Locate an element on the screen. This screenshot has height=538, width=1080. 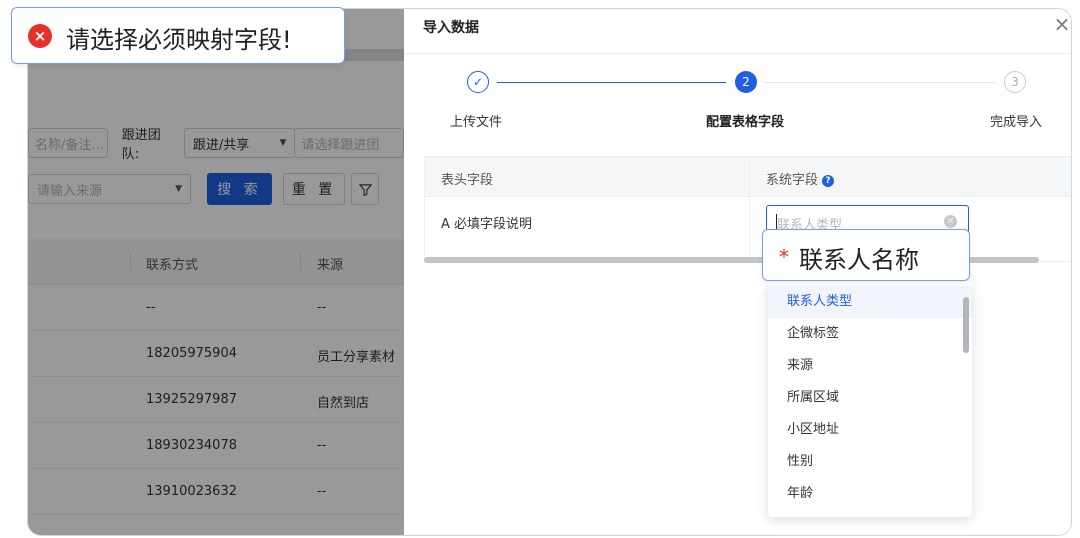
required-field-cell: A 必填字段说明 is located at coordinates (487, 224).